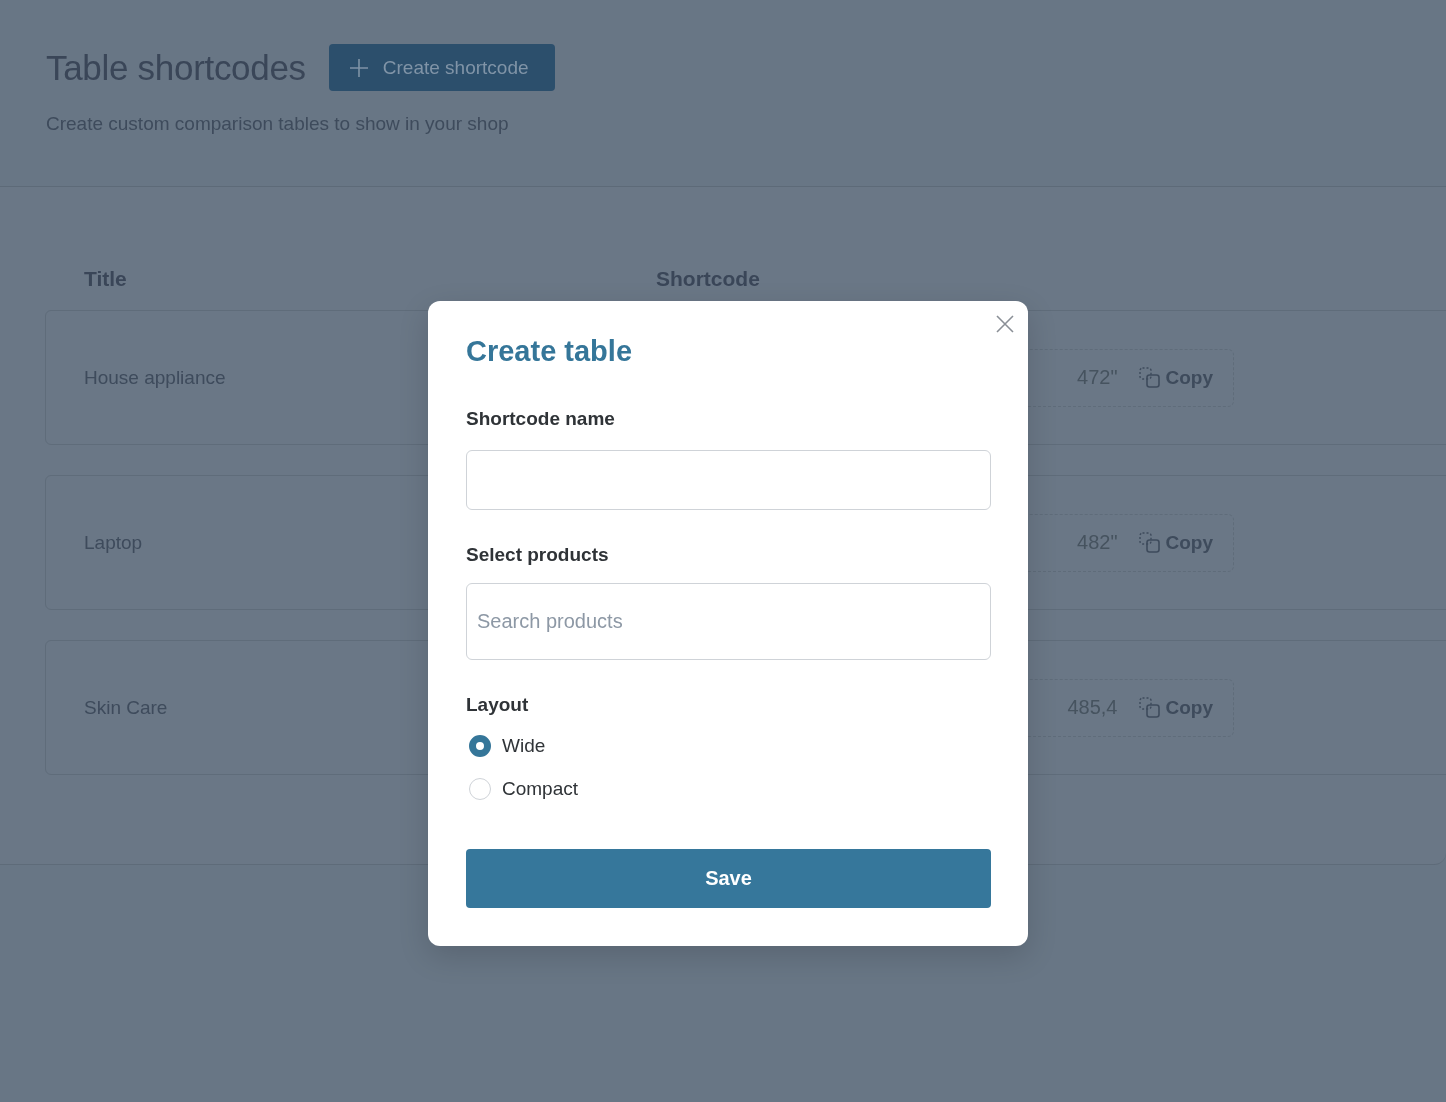 Image resolution: width=1446 pixels, height=1102 pixels. I want to click on field-label: Shortcode name, so click(541, 419).